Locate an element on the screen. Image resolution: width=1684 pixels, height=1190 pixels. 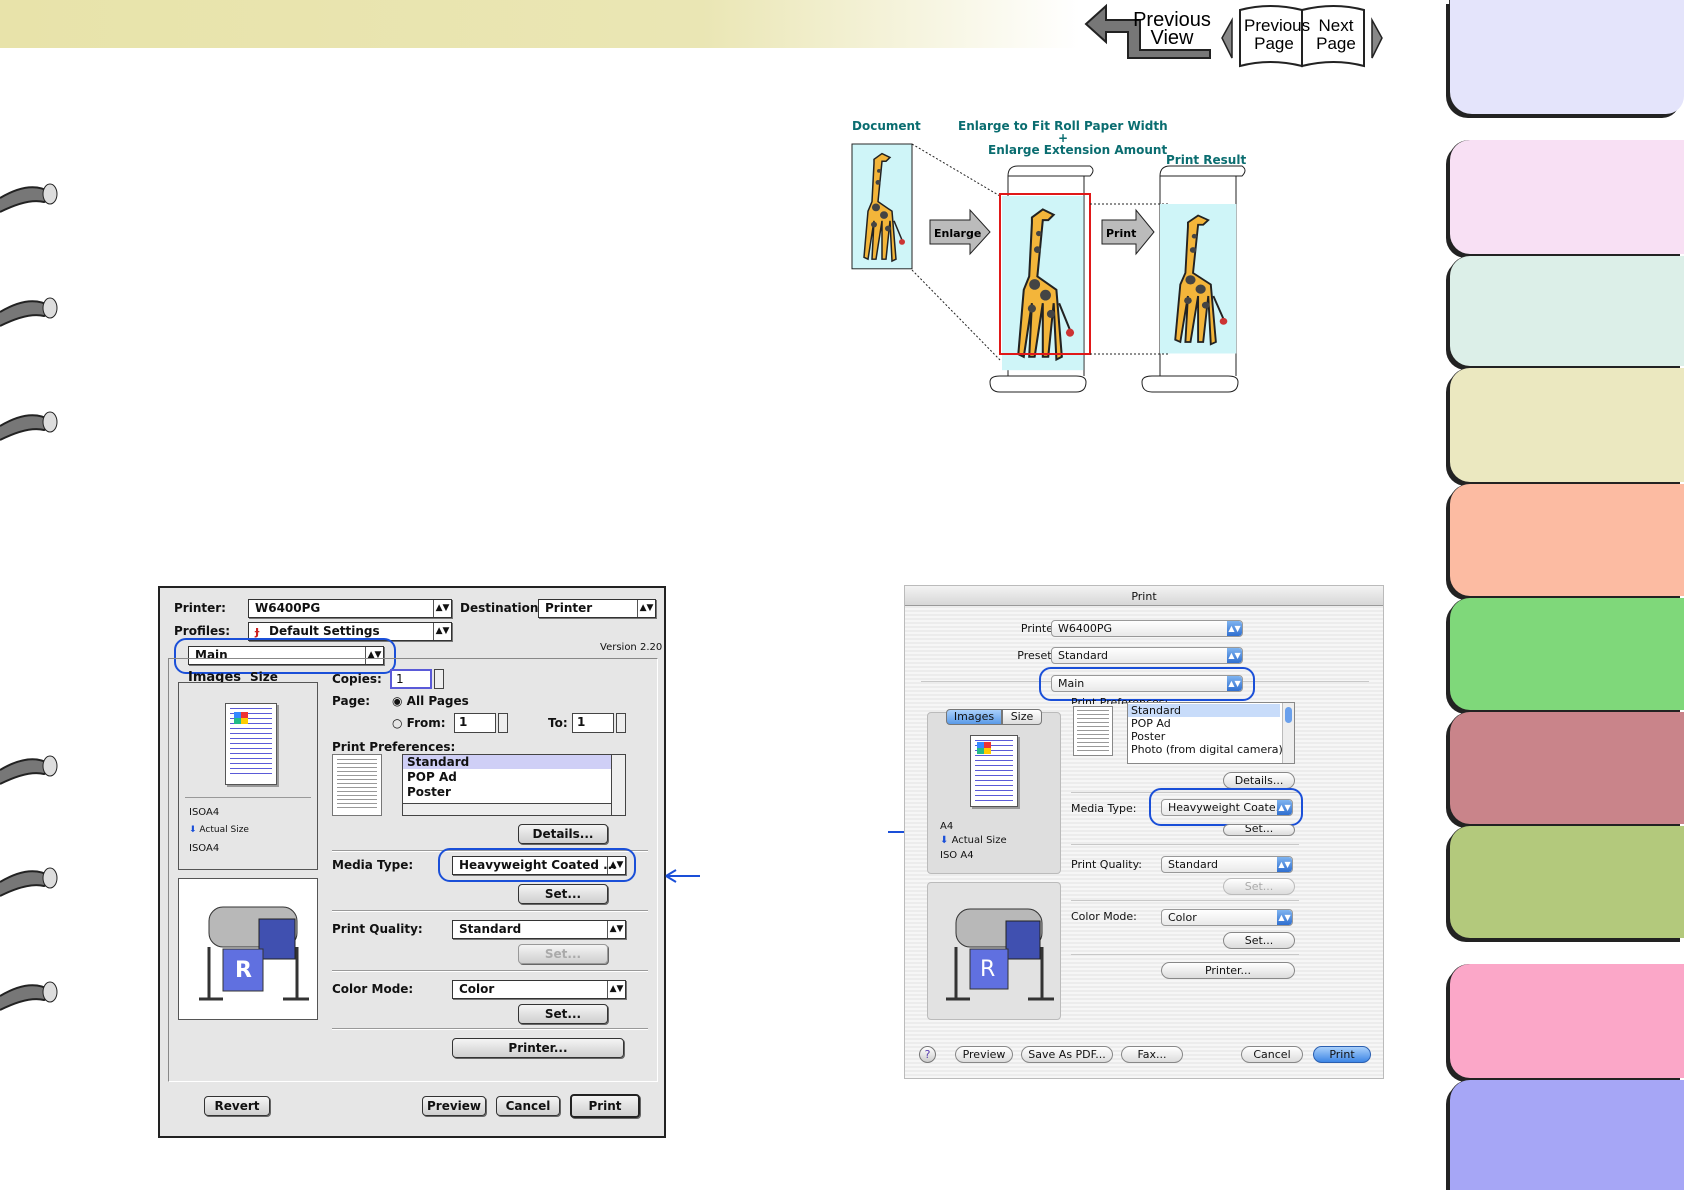
presets-select: Standard ▲▼ is located at coordinates (1147, 655).